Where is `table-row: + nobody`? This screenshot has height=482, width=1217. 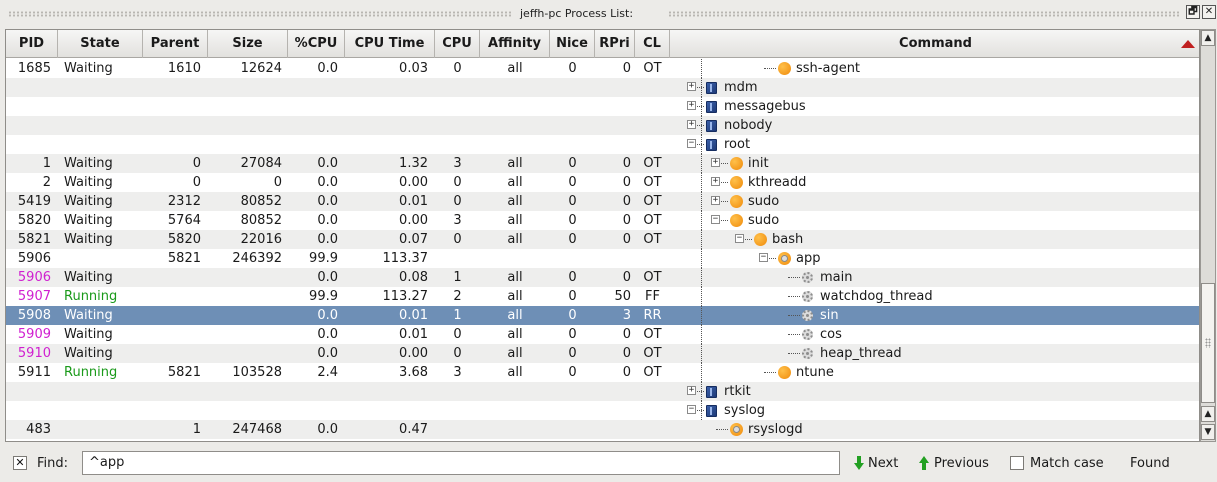
table-row: + nobody is located at coordinates (602, 125).